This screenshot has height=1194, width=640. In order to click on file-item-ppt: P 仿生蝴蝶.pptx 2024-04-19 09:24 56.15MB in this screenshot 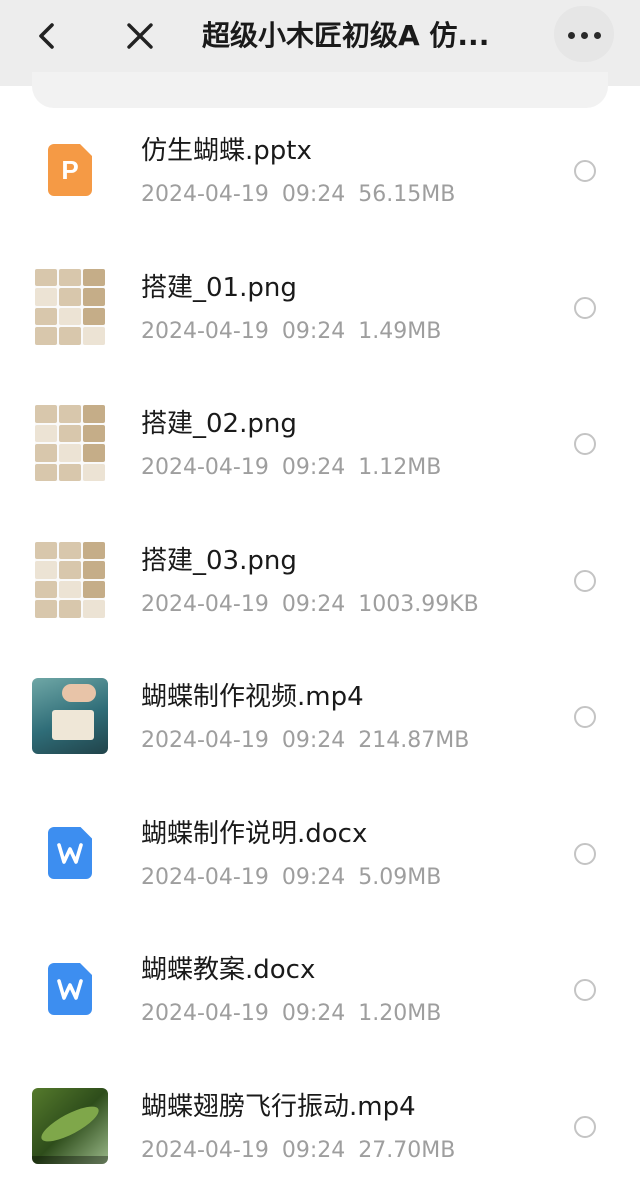, I will do `click(320, 170)`.